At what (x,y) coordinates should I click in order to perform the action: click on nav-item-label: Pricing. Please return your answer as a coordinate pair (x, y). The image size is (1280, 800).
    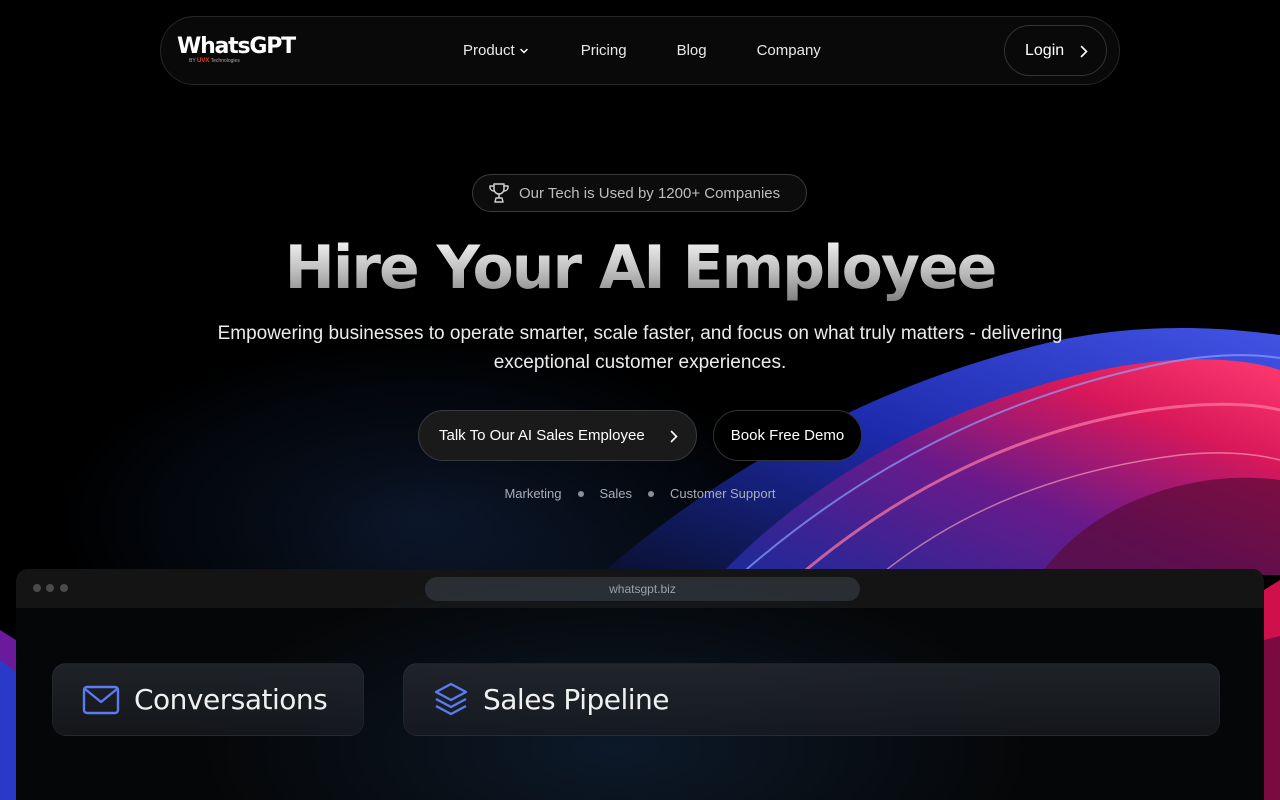
    Looking at the image, I should click on (603, 50).